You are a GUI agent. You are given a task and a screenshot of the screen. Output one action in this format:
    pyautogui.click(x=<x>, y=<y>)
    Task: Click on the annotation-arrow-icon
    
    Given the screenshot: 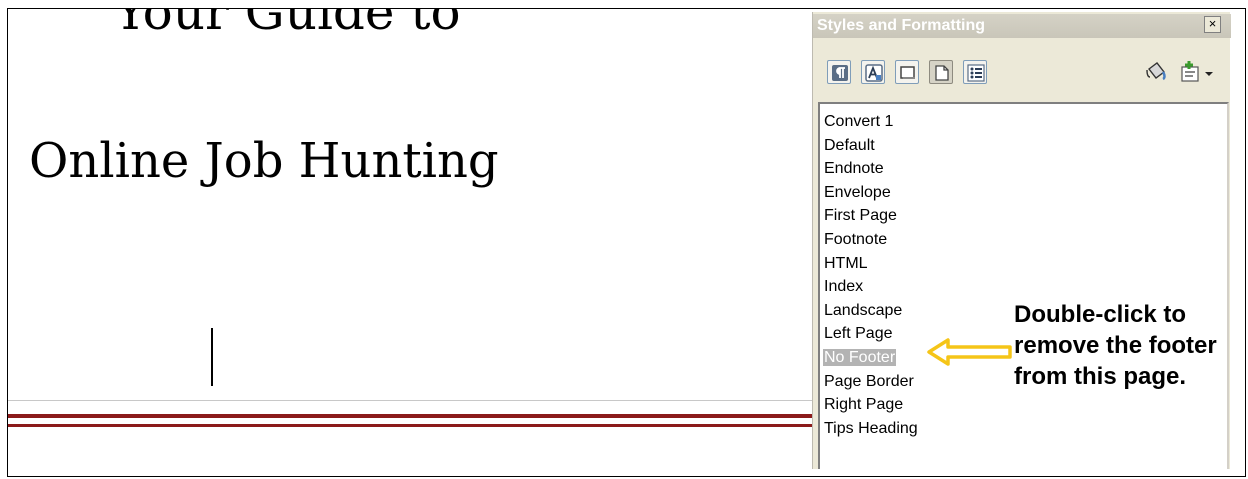 What is the action you would take?
    pyautogui.click(x=969, y=352)
    